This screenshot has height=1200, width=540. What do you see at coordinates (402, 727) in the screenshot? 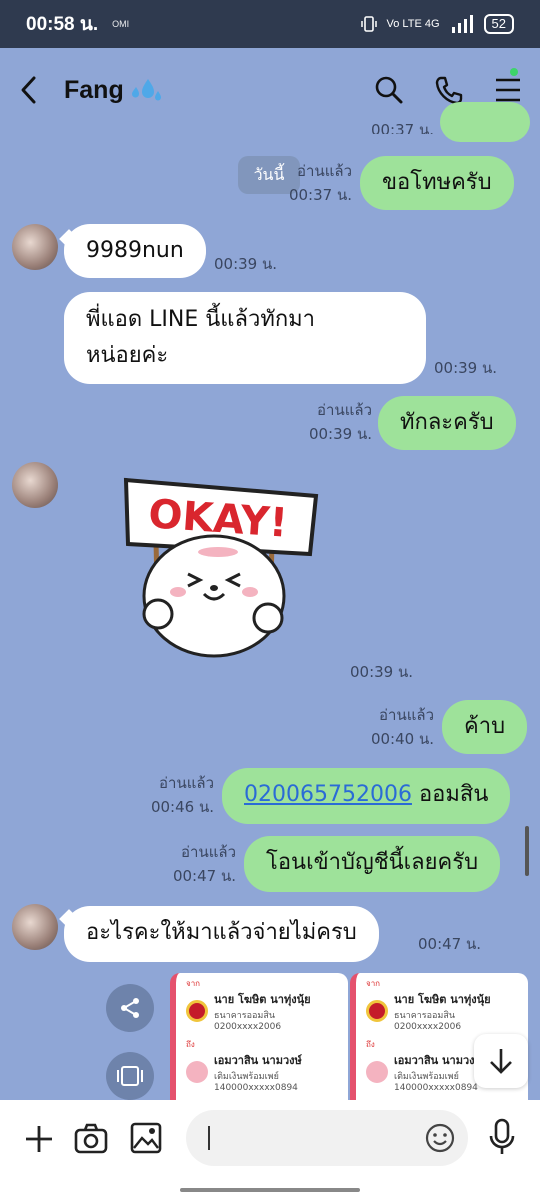
I see `read-receipt: อ่านแล้ว 00:40 น.` at bounding box center [402, 727].